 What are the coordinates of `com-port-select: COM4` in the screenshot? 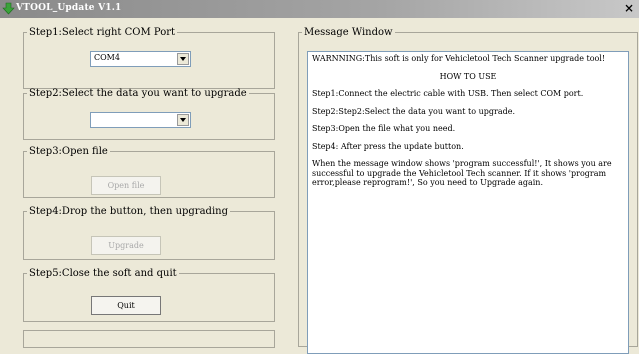 It's located at (140, 59).